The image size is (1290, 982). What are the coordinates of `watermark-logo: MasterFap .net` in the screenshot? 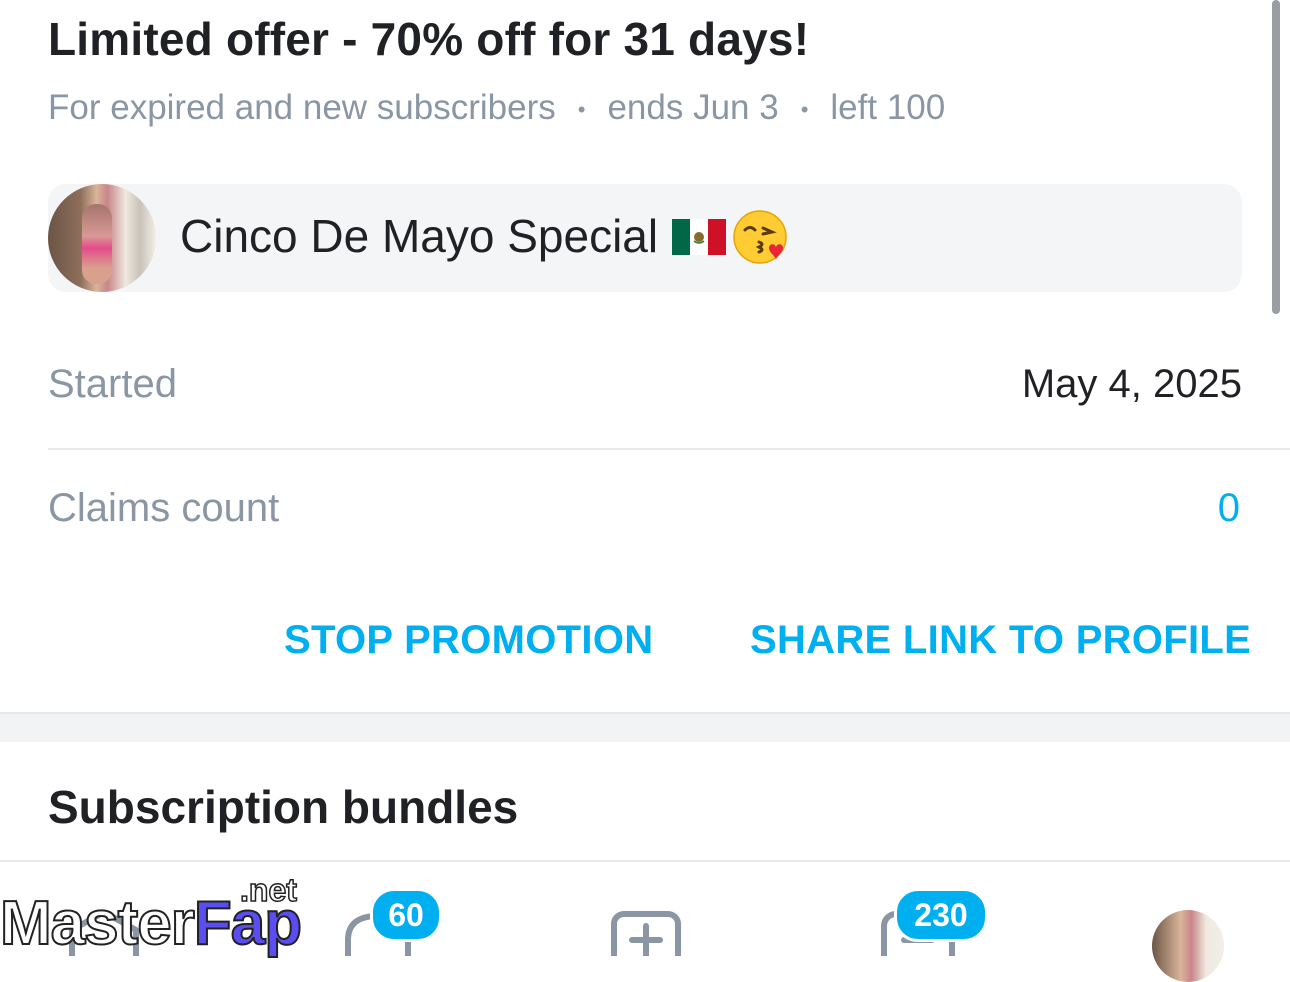 It's located at (155, 915).